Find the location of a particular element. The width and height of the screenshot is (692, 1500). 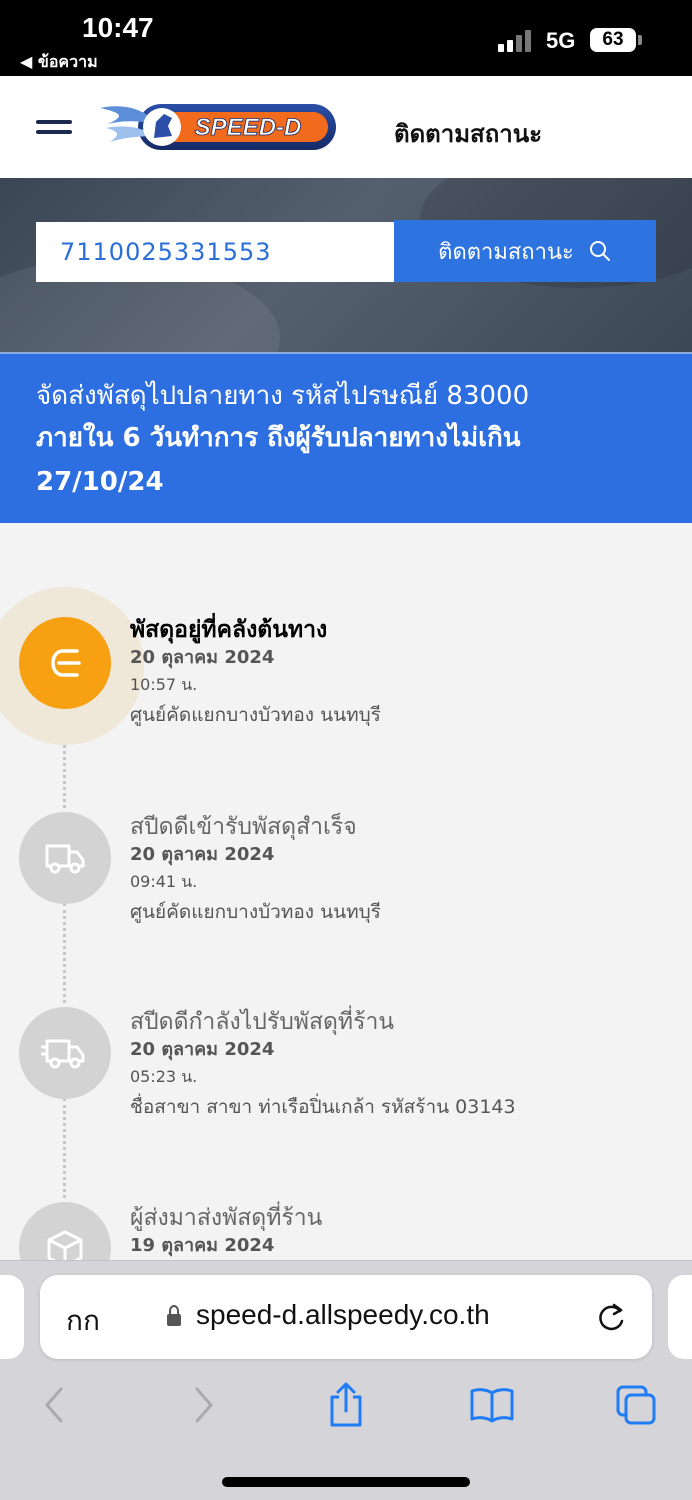

speed-d-logo: SPEED-D is located at coordinates (218, 127).